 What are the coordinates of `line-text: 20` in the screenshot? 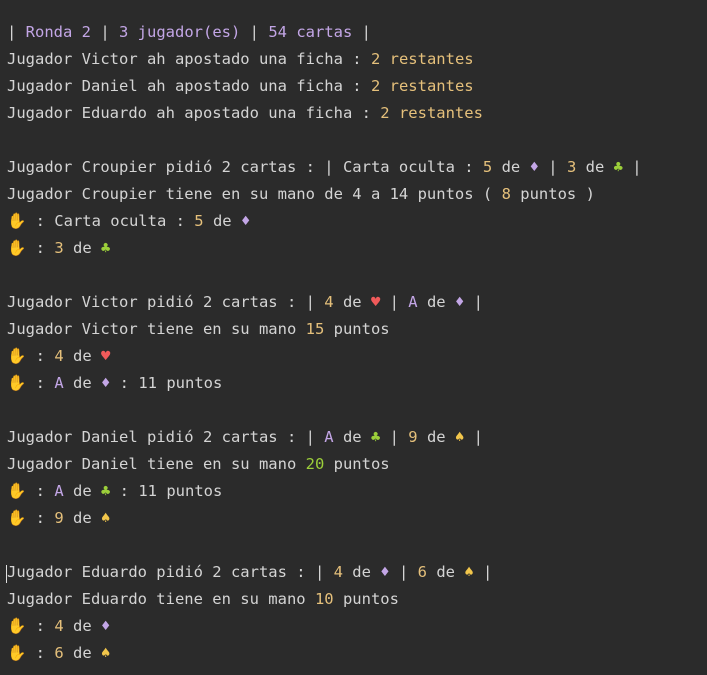 It's located at (315, 464).